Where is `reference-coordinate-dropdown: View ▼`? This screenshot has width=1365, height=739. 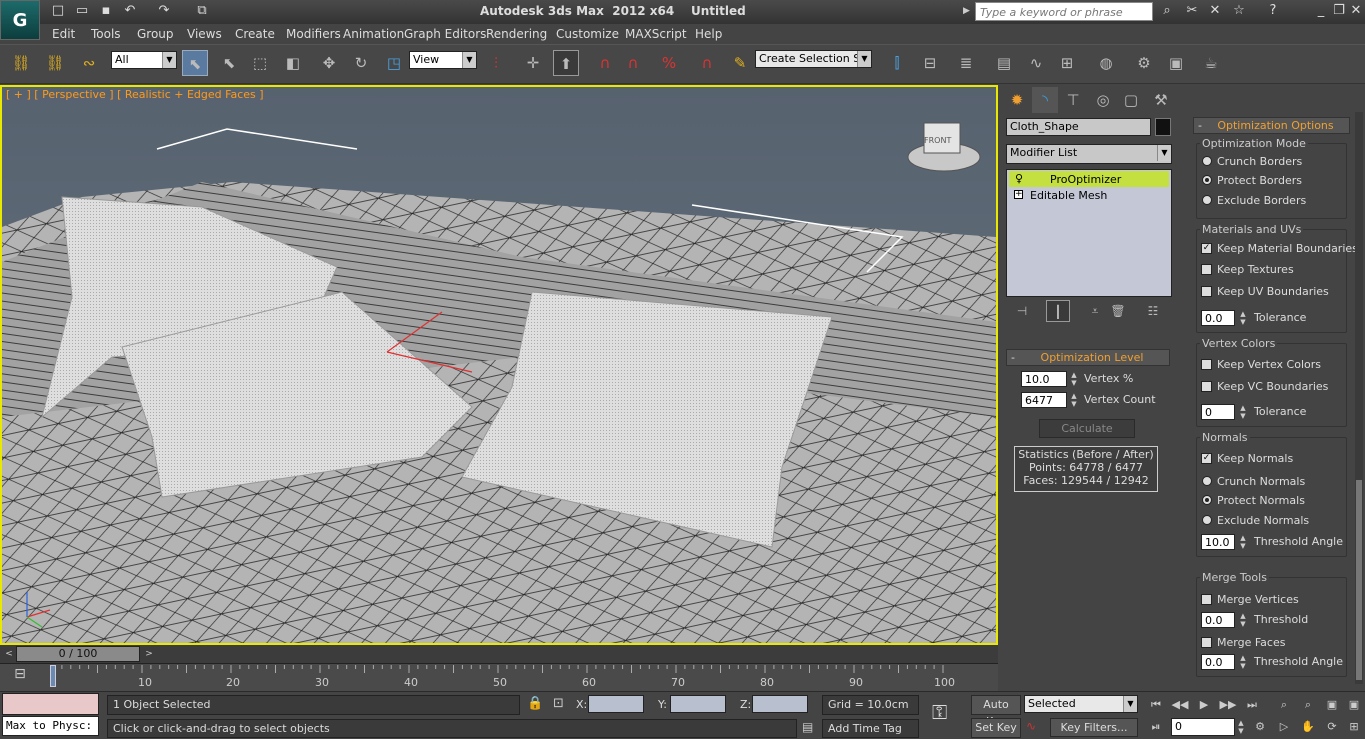 reference-coordinate-dropdown: View ▼ is located at coordinates (443, 60).